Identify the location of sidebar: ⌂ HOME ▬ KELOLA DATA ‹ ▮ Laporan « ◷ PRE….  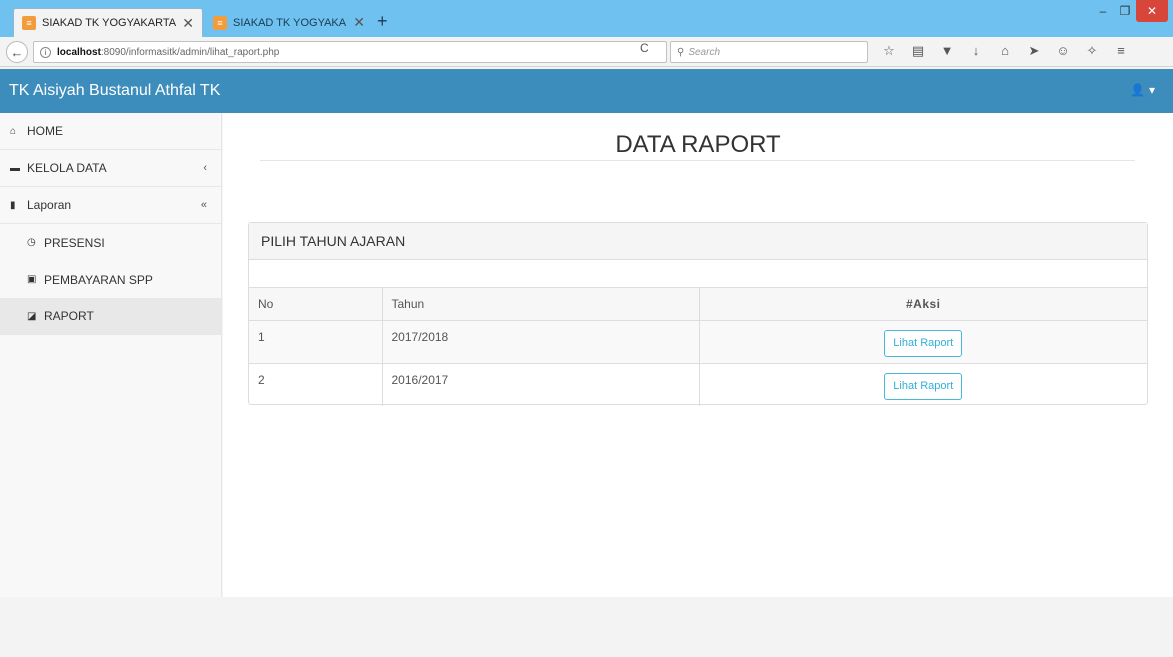
(111, 355).